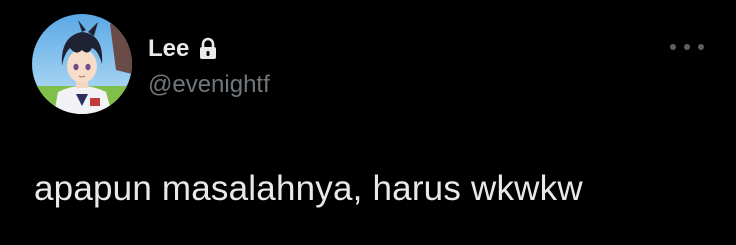 The width and height of the screenshot is (736, 245). I want to click on avatar-image, so click(82, 64).